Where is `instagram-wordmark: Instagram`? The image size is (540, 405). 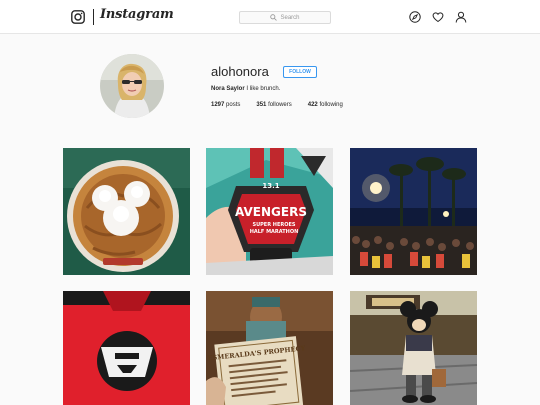
instagram-wordmark: Instagram is located at coordinates (137, 14).